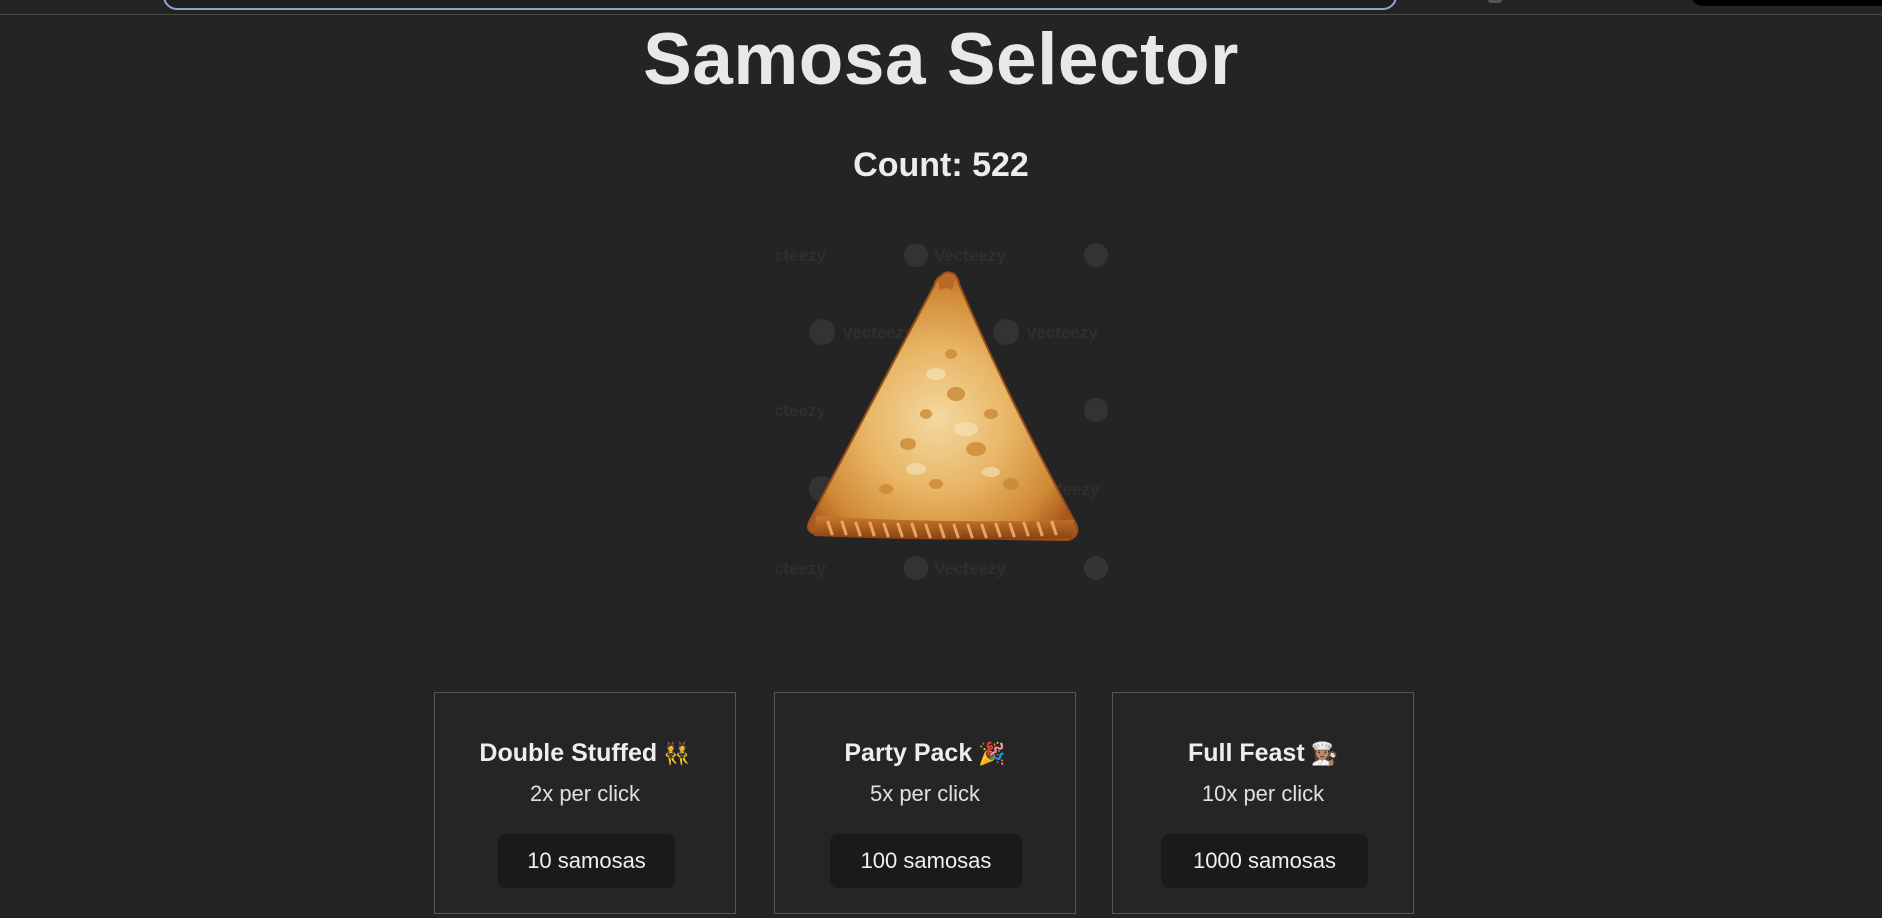 The width and height of the screenshot is (1882, 918). Describe the element at coordinates (1264, 861) in the screenshot. I see `buy-full-feast-button: 1000 samosas` at that location.